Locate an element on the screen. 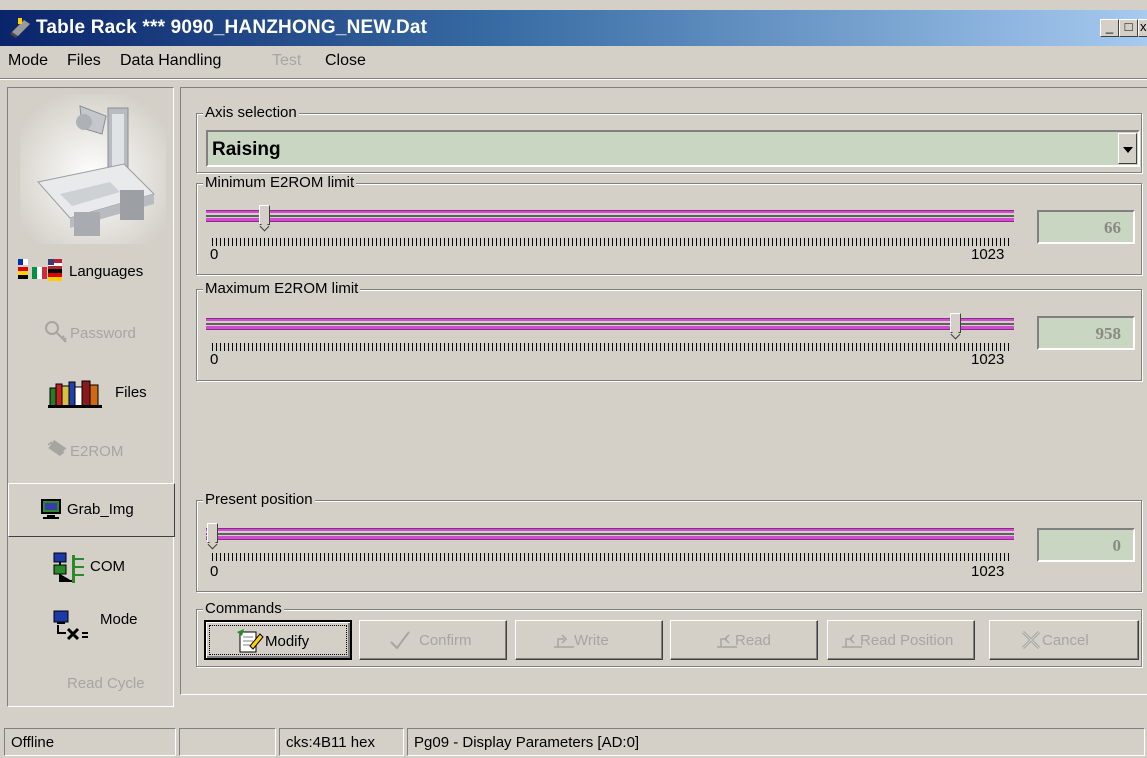 The height and width of the screenshot is (758, 1147). present-position-scale-max: 1023 is located at coordinates (988, 571).